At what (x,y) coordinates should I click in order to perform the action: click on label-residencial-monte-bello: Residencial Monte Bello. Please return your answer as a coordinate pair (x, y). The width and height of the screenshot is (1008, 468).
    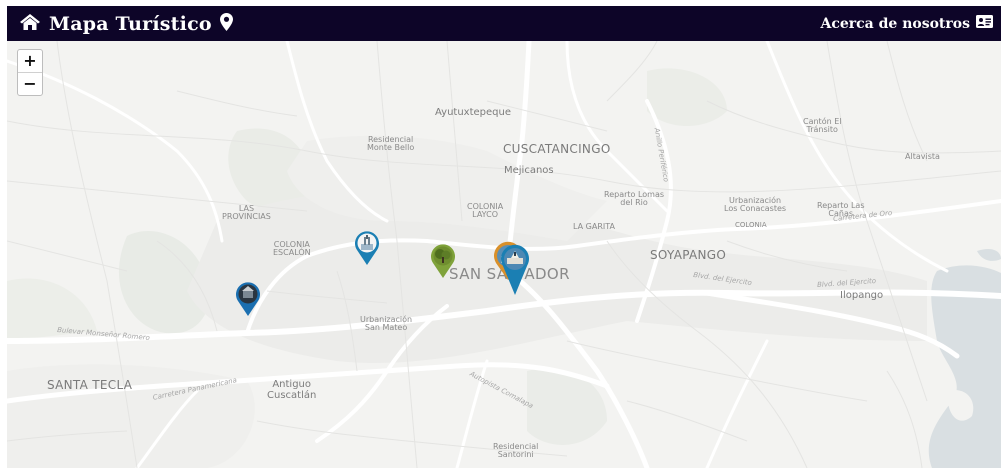
    Looking at the image, I should click on (391, 144).